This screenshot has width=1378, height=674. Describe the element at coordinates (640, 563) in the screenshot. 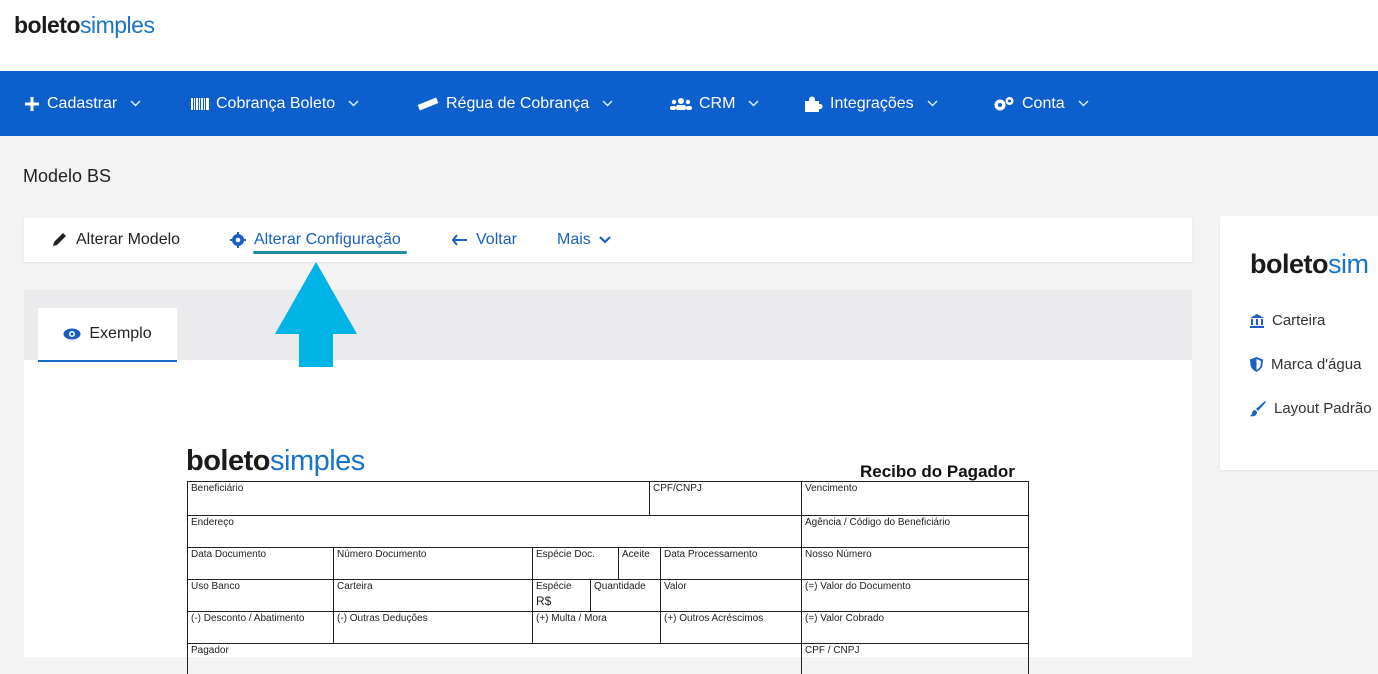

I see `cell-aceite: Aceite` at that location.